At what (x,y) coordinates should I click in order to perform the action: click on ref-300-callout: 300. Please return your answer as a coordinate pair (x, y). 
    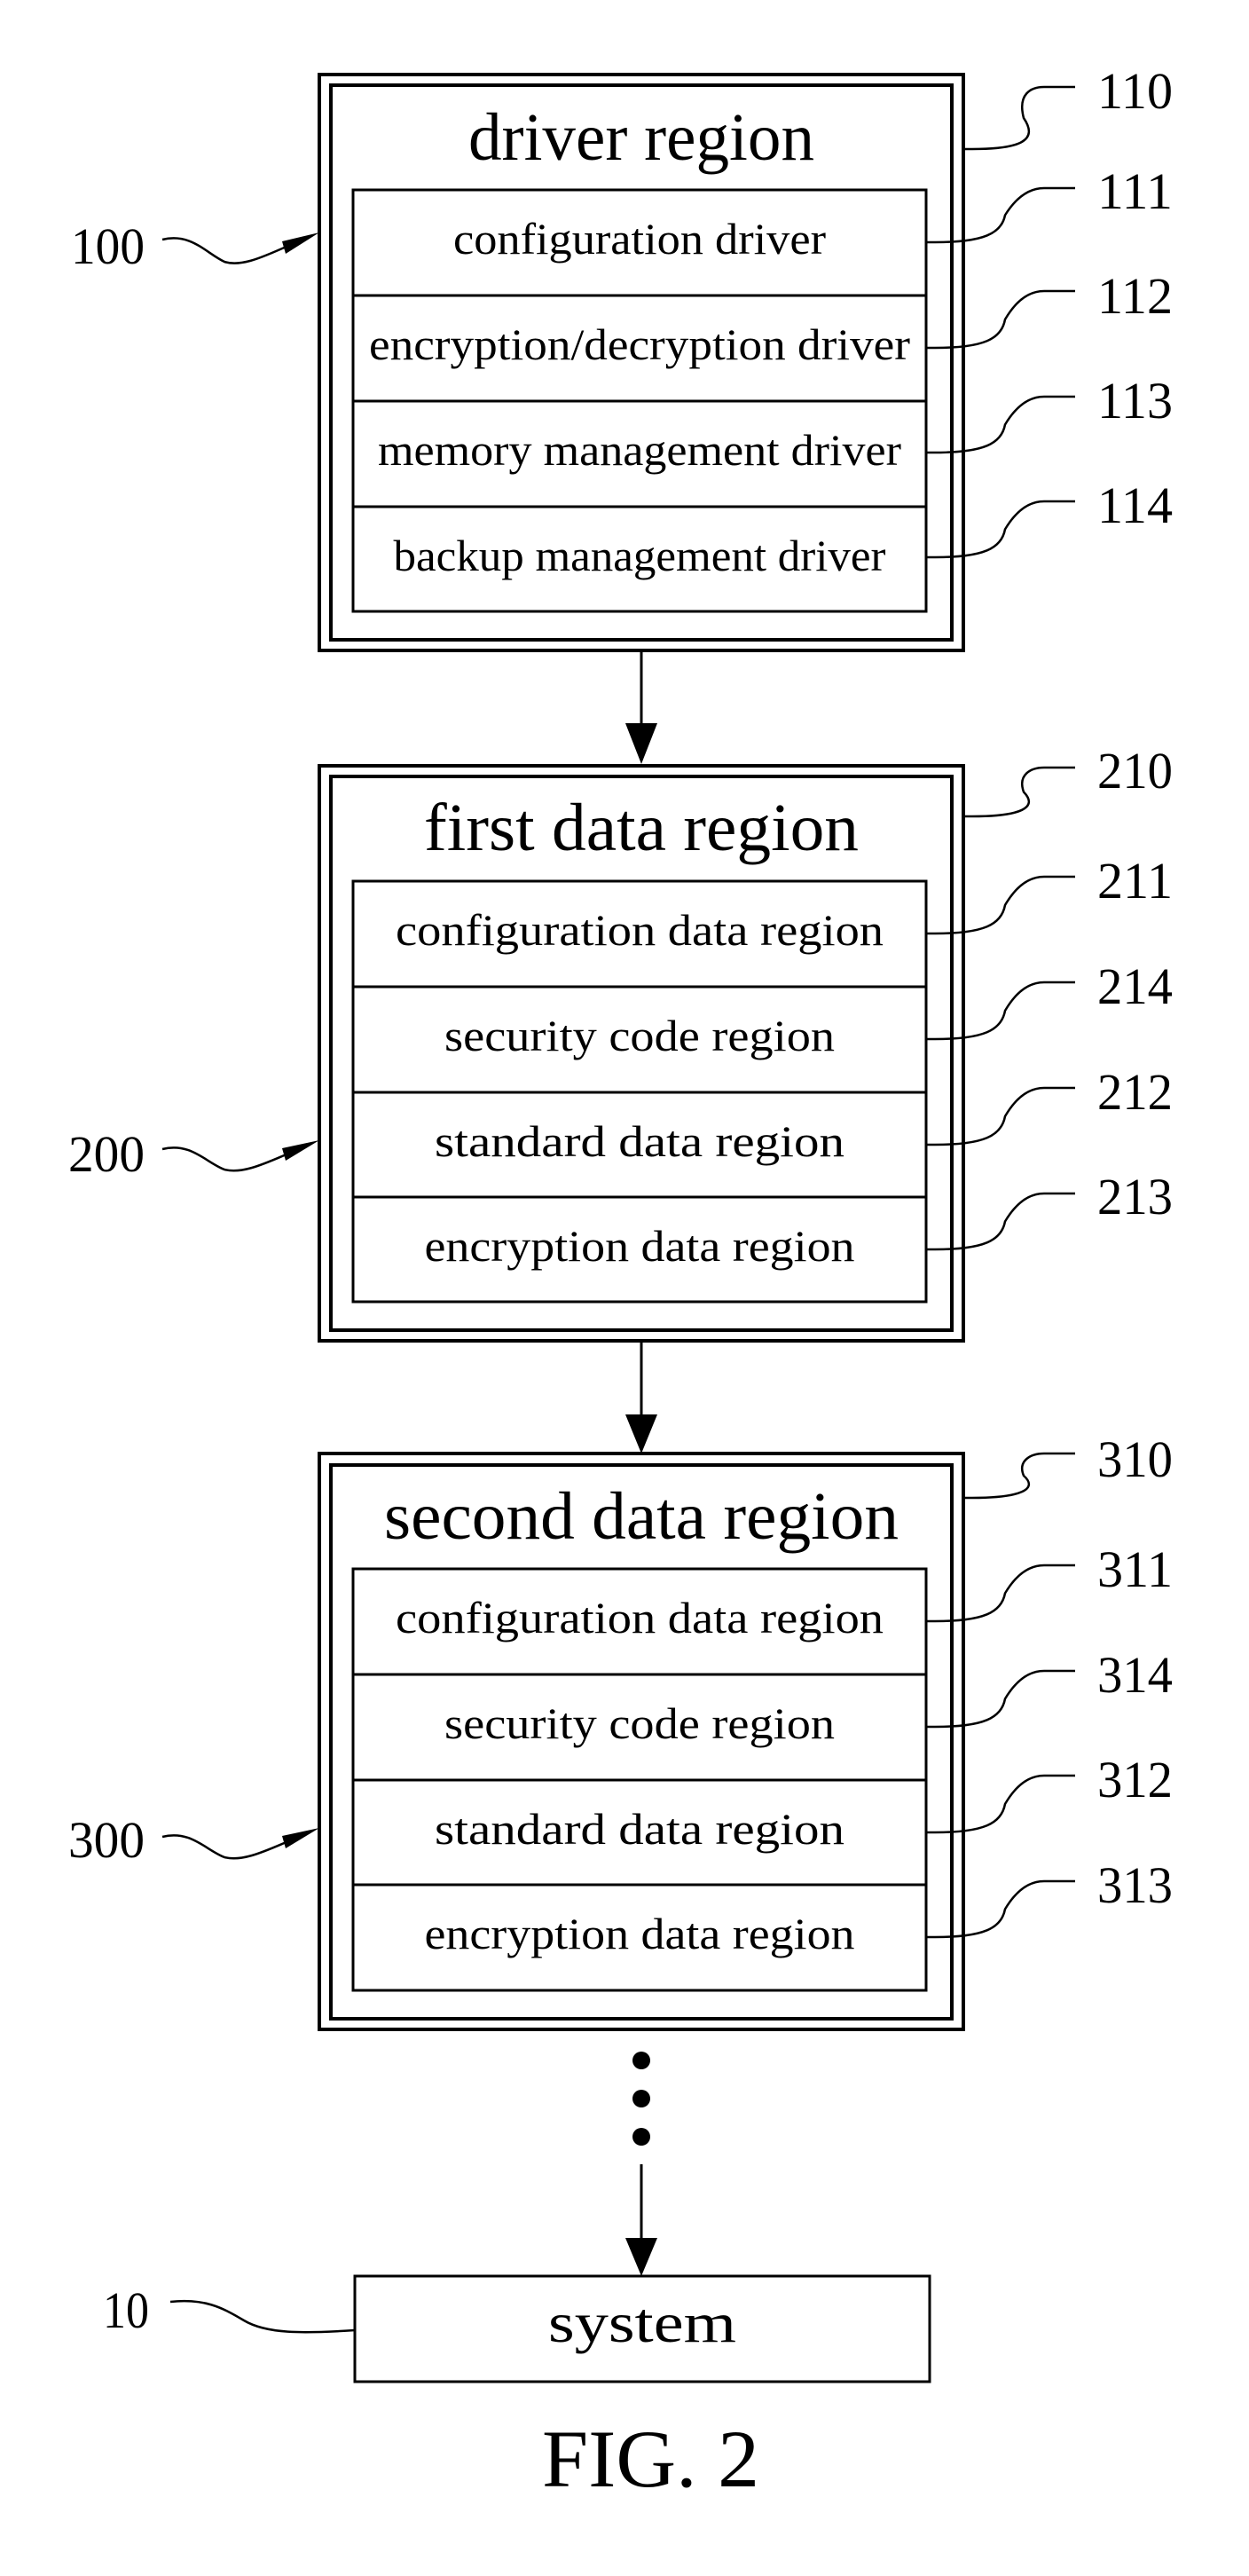
    Looking at the image, I should click on (193, 1840).